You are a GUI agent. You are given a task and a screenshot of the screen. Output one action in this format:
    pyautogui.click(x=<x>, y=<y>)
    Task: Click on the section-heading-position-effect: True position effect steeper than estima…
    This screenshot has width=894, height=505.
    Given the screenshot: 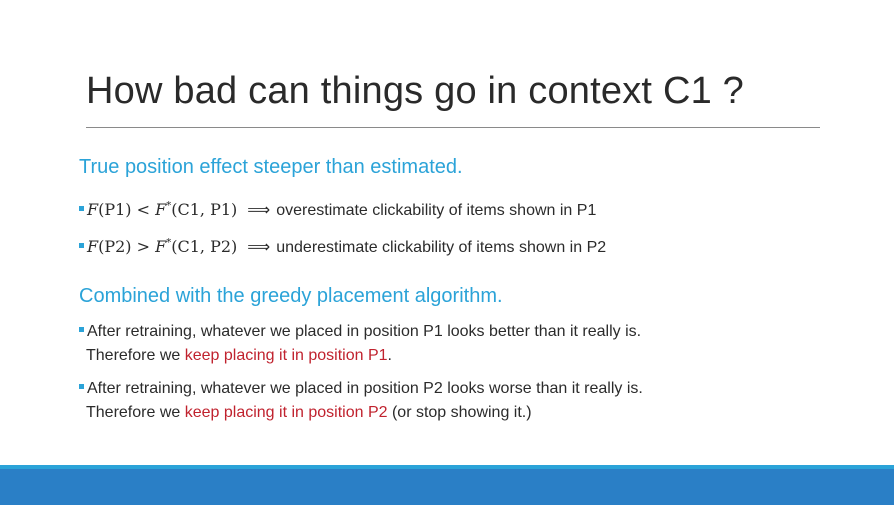 What is the action you would take?
    pyautogui.click(x=271, y=167)
    